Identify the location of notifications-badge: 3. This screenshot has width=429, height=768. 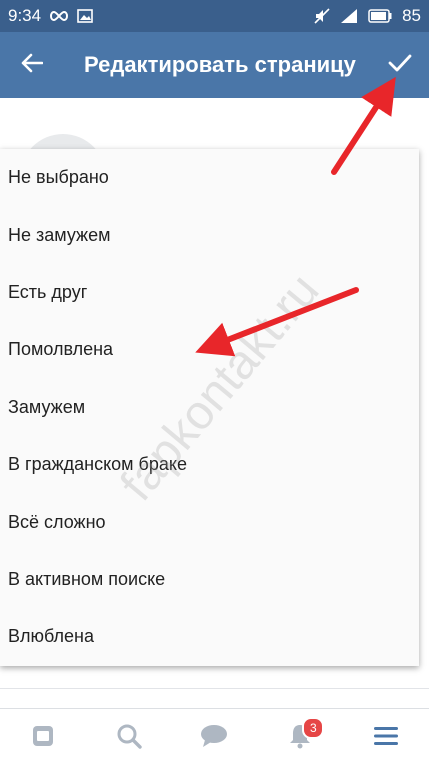
(313, 728).